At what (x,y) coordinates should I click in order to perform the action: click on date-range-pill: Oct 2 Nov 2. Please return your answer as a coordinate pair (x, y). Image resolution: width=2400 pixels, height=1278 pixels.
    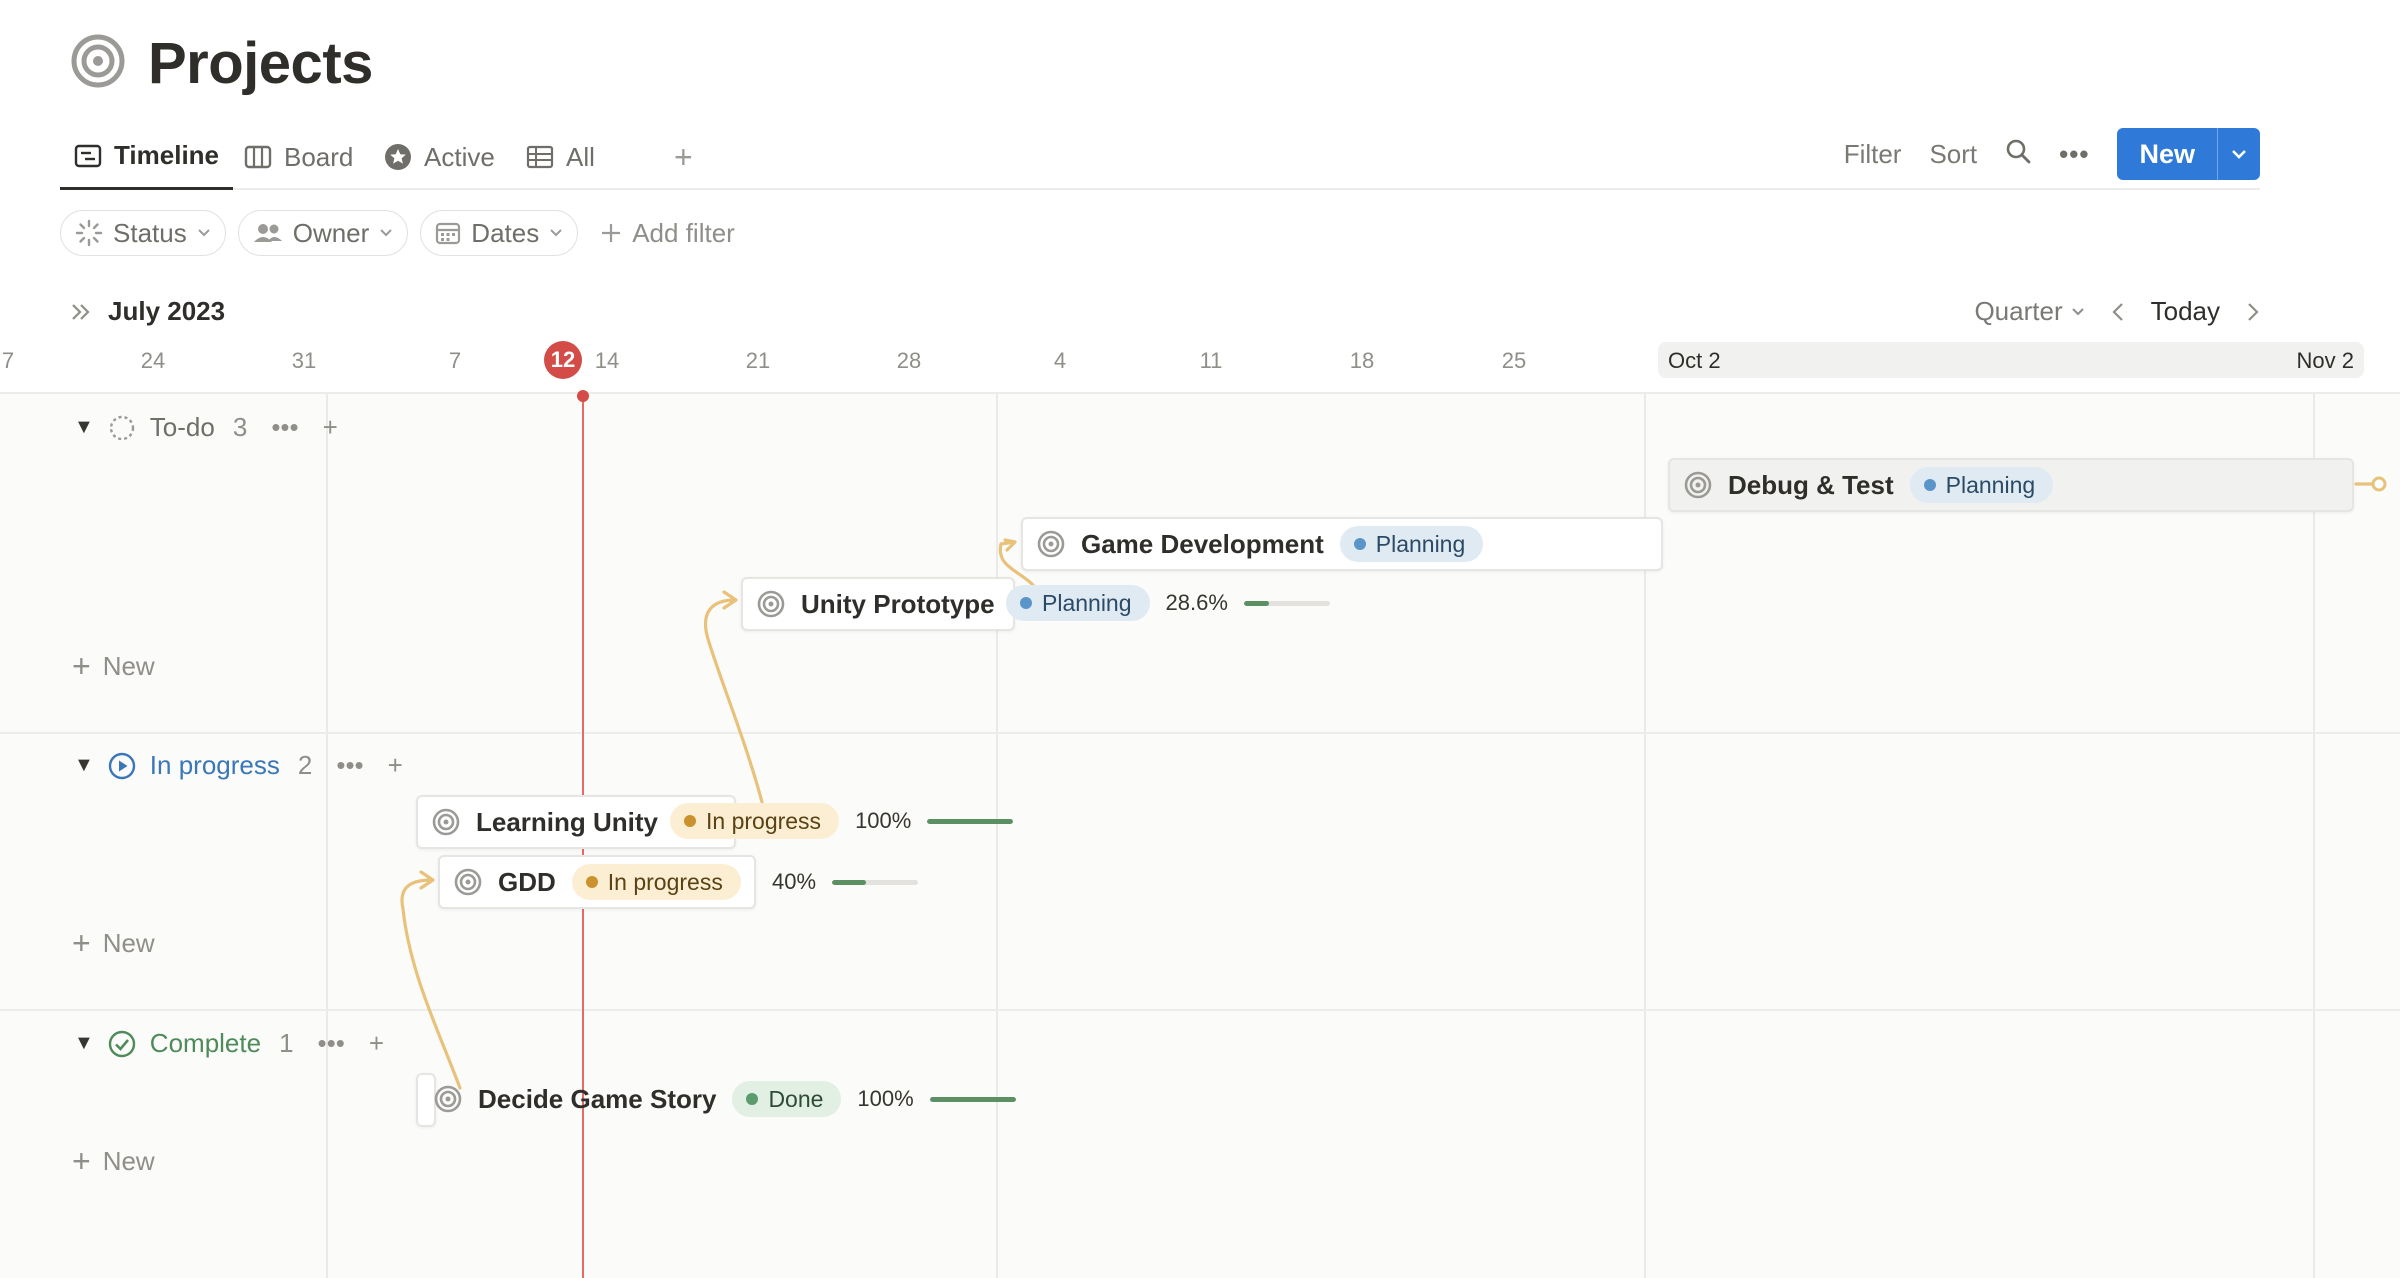
    Looking at the image, I should click on (2011, 360).